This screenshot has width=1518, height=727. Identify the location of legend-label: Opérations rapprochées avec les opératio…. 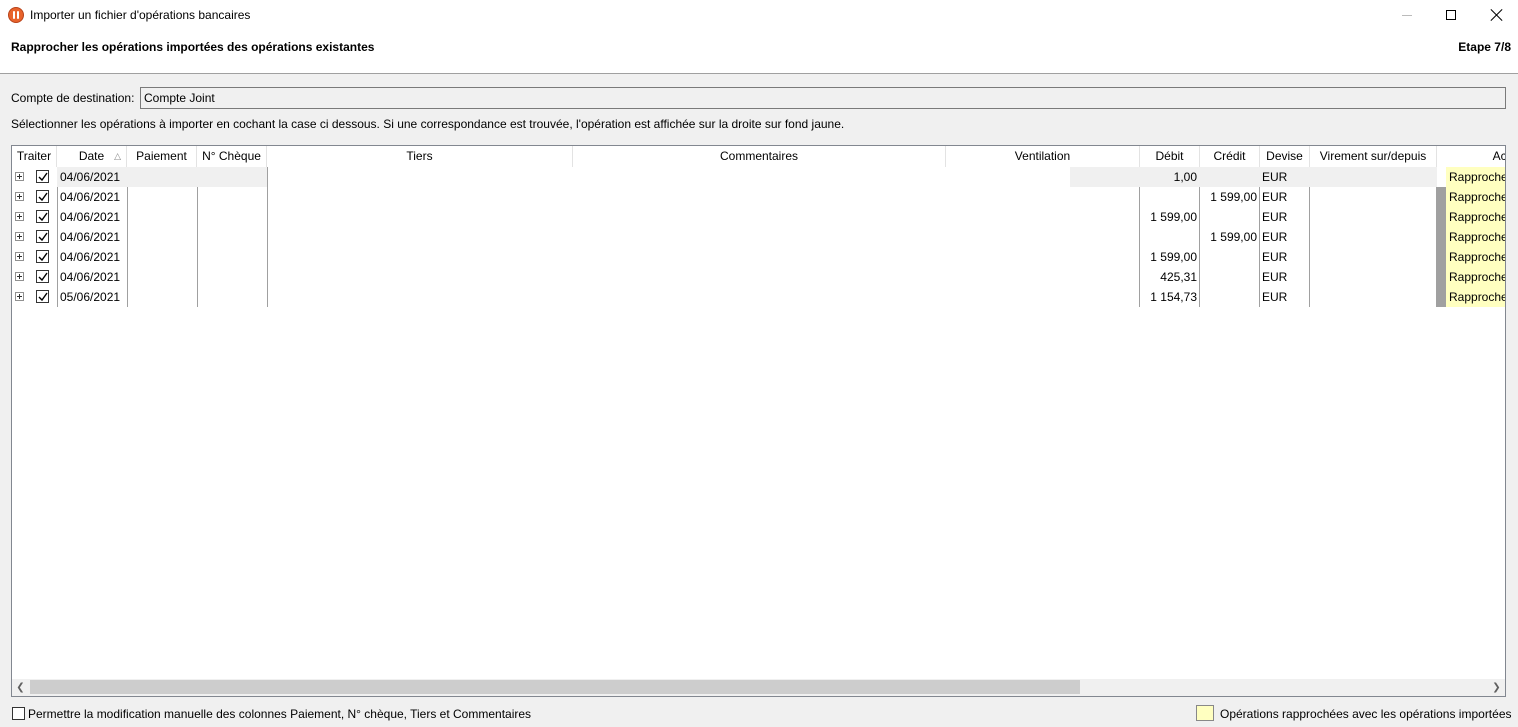
(1366, 714).